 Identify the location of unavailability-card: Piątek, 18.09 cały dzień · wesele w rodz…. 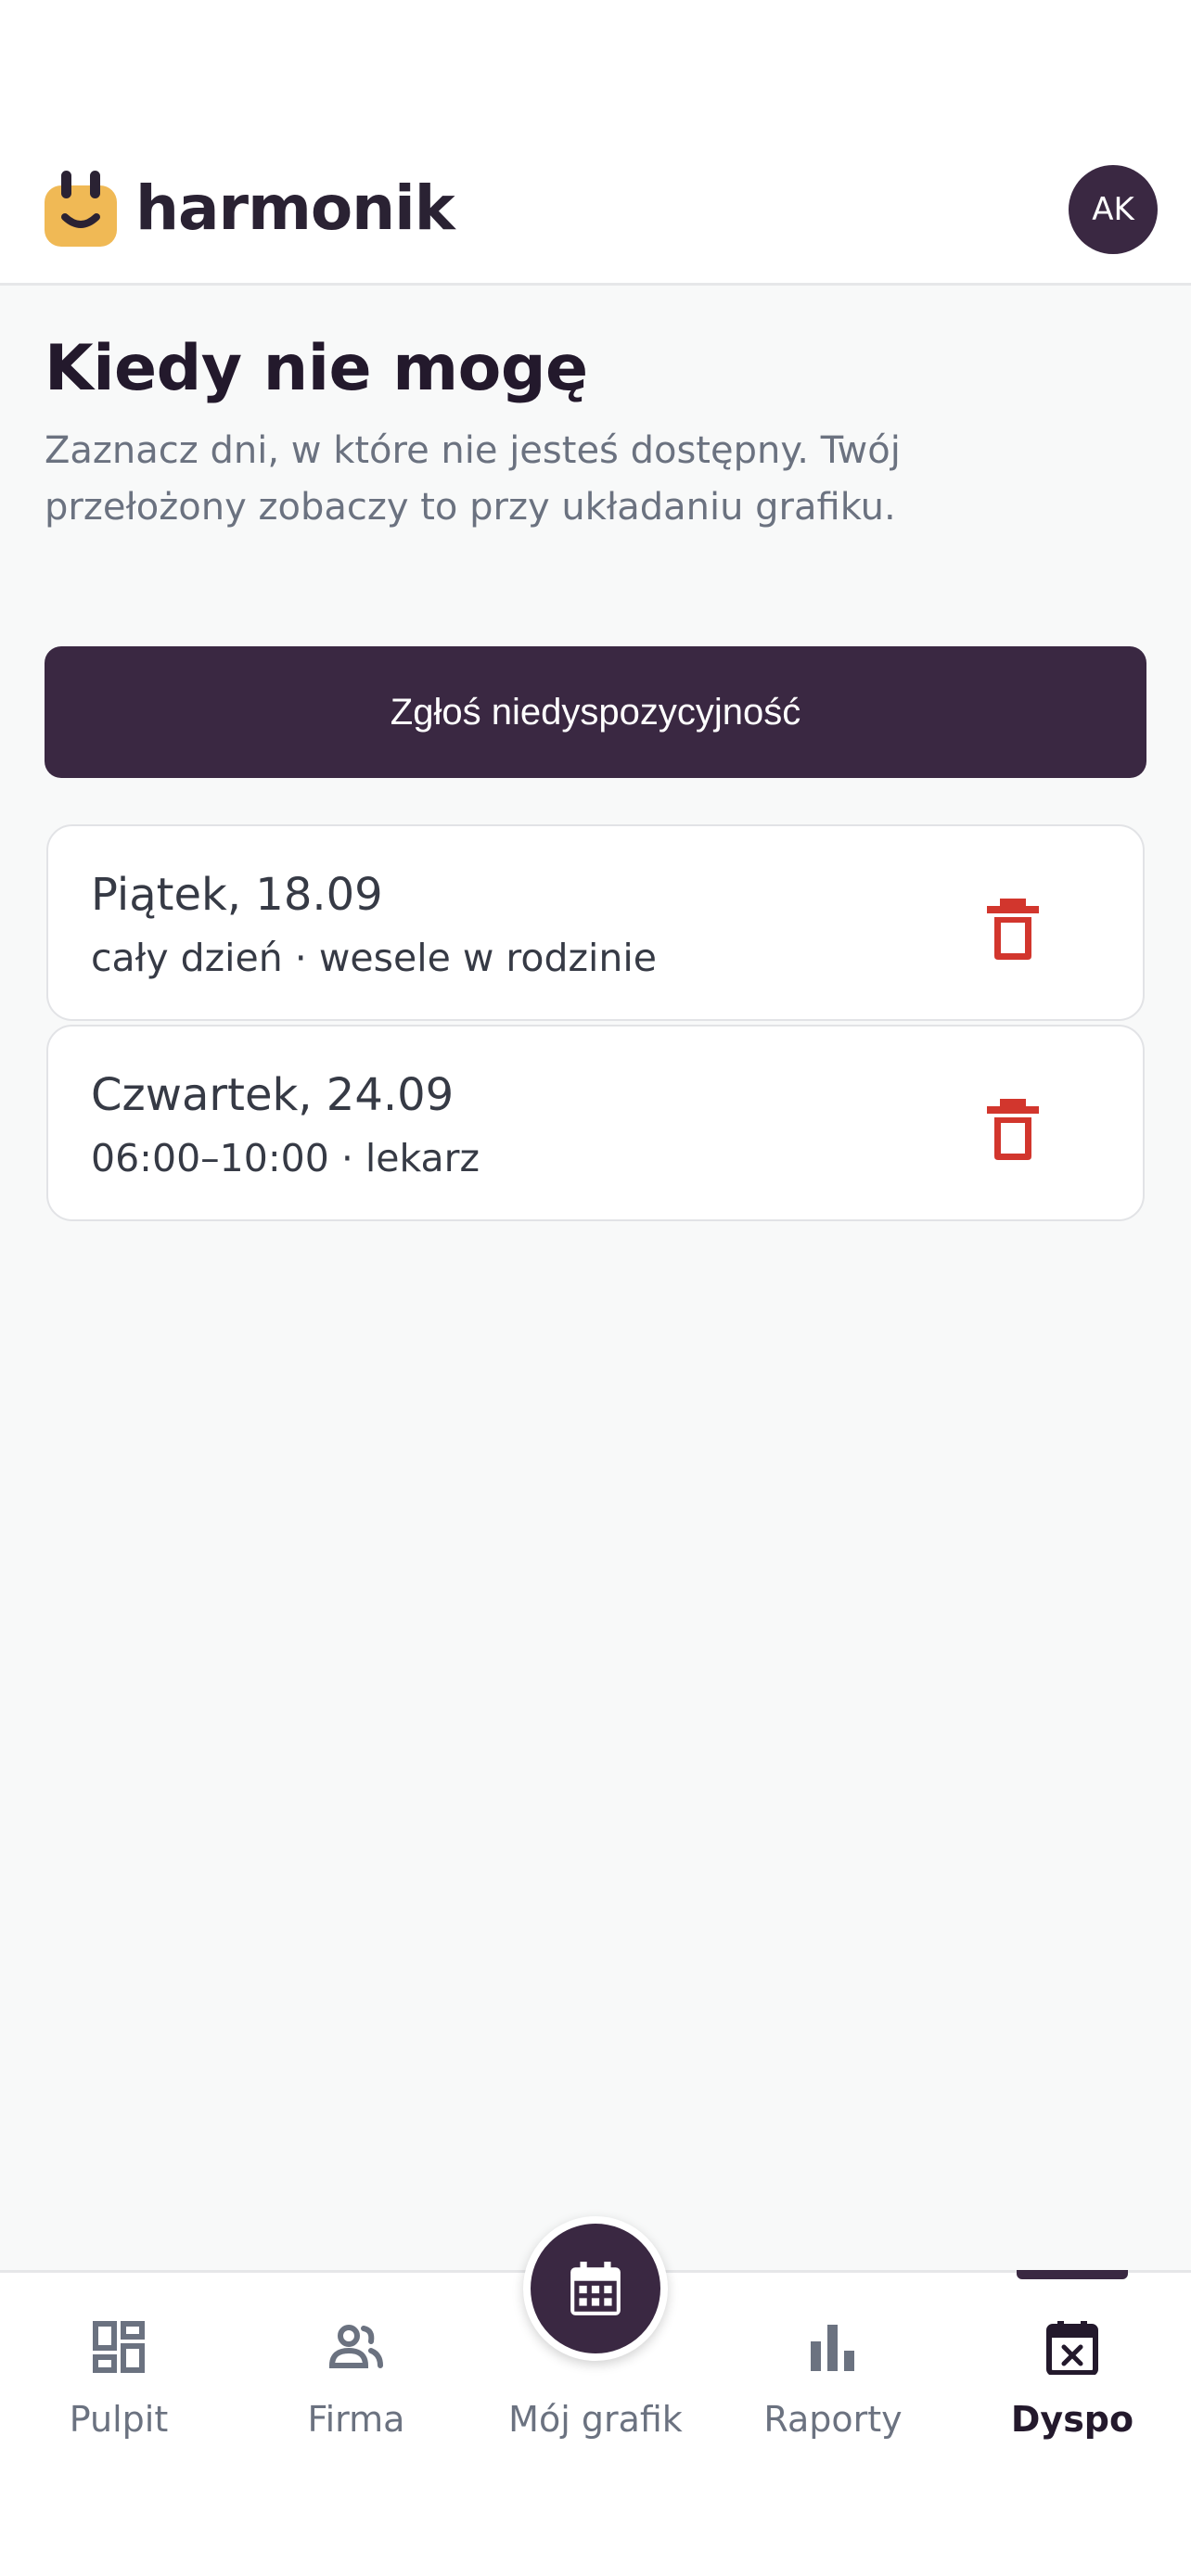
(595, 923).